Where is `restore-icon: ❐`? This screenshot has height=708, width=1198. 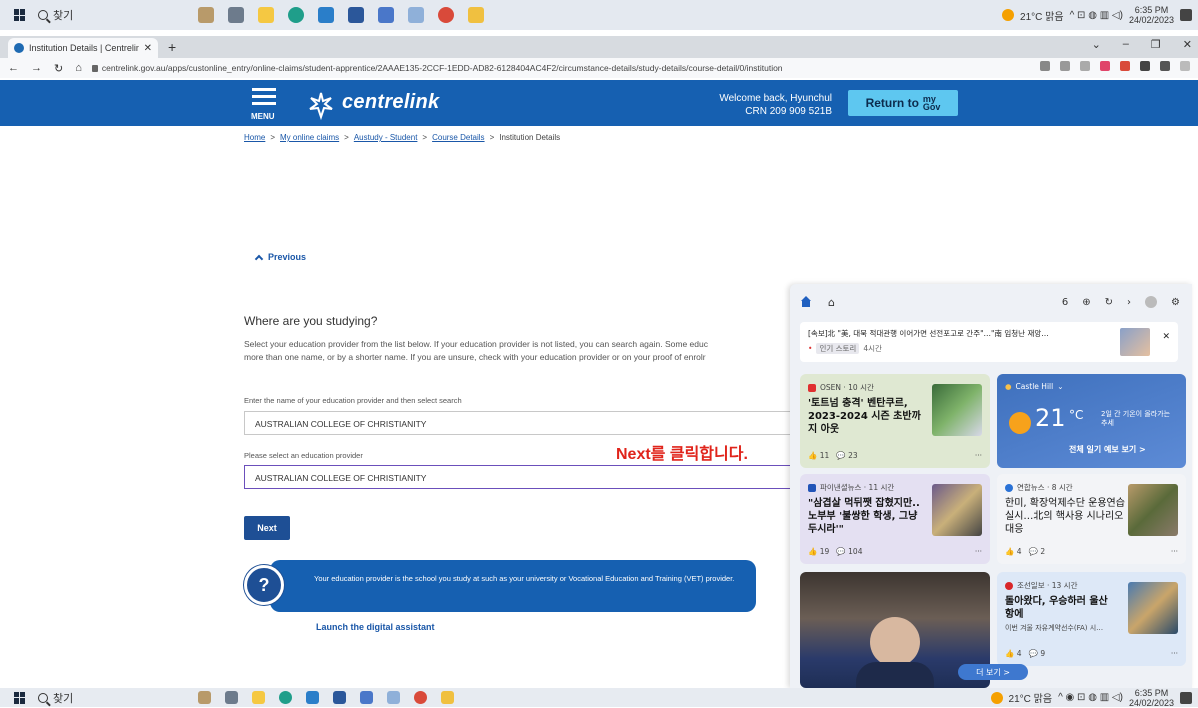 restore-icon: ❐ is located at coordinates (1156, 44).